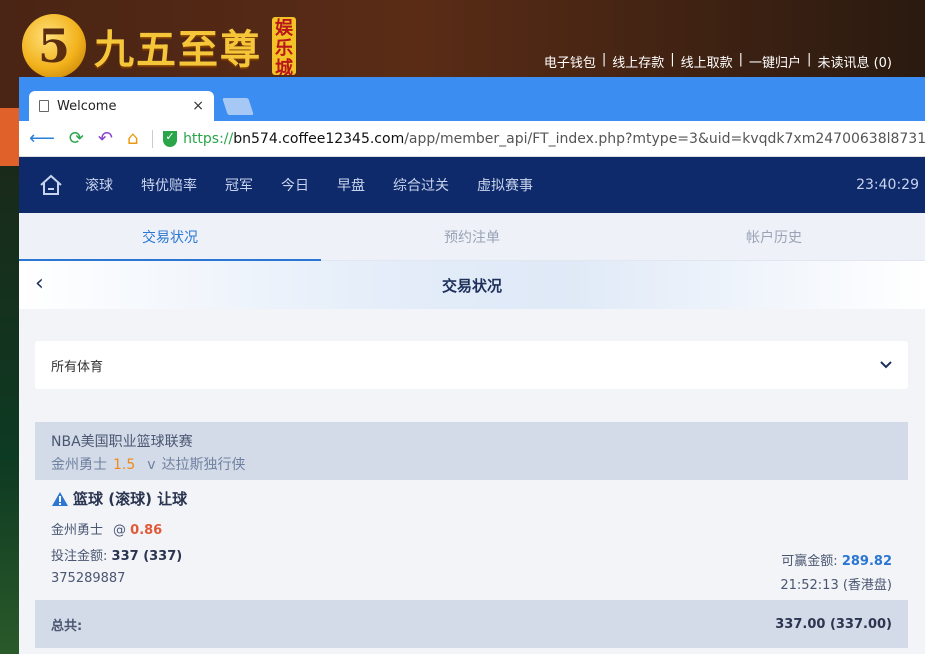  I want to click on close-icon: ×, so click(198, 106).